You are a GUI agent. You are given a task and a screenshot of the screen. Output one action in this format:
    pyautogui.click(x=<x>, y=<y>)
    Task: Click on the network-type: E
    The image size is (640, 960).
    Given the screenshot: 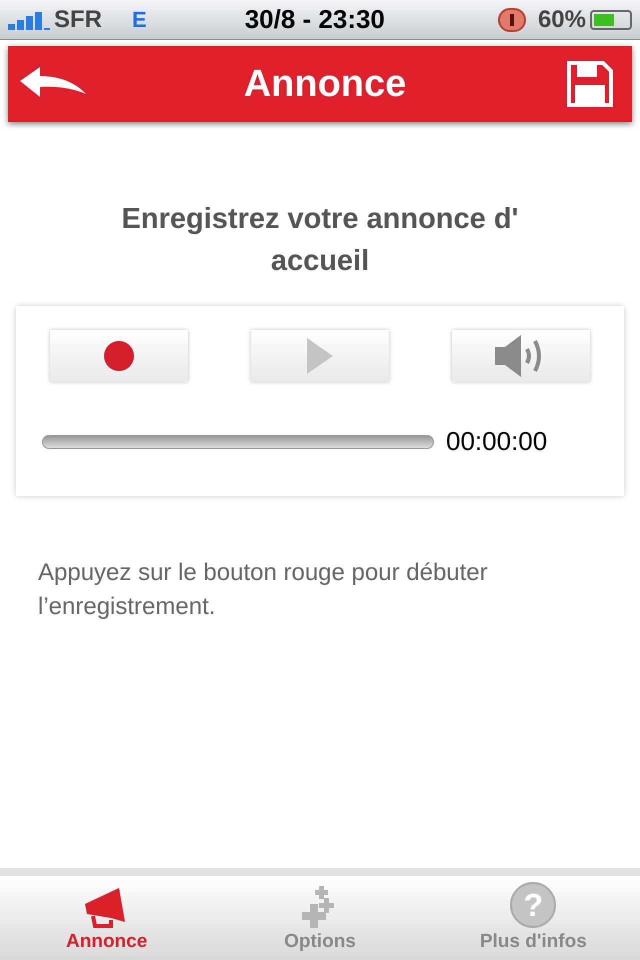 What is the action you would take?
    pyautogui.click(x=139, y=20)
    